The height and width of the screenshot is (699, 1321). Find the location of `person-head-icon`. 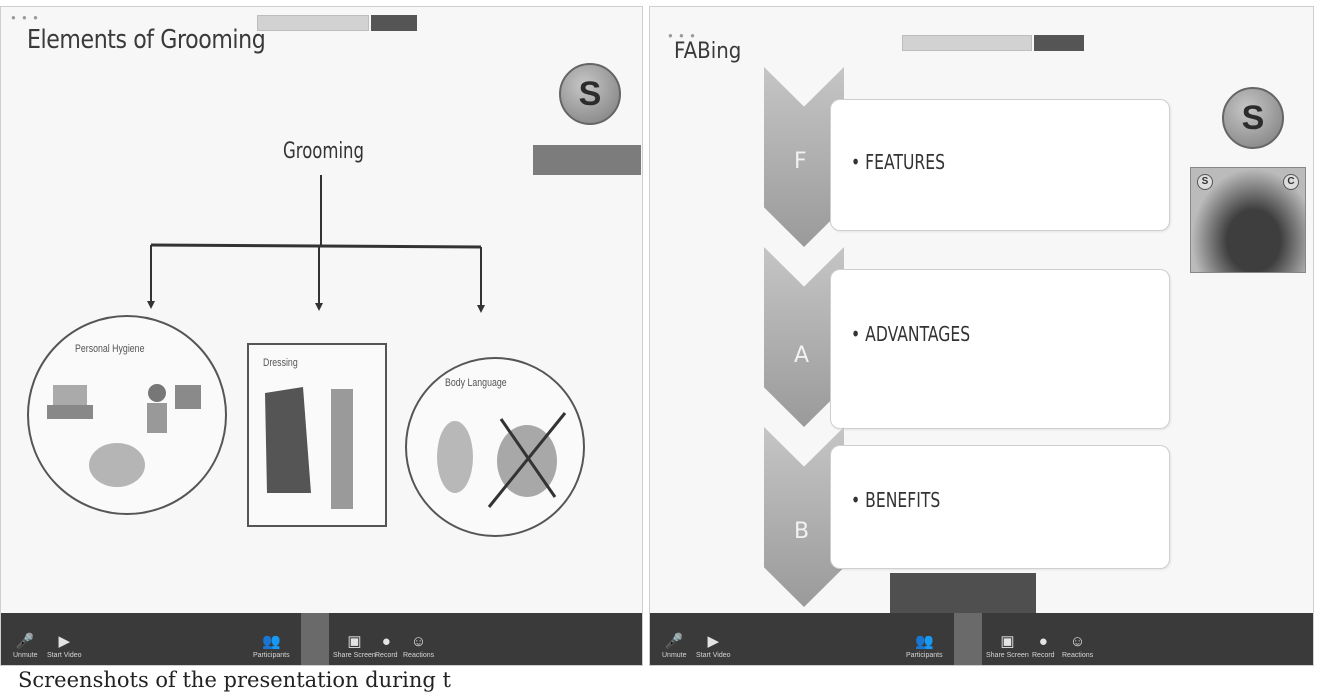

person-head-icon is located at coordinates (157, 393).